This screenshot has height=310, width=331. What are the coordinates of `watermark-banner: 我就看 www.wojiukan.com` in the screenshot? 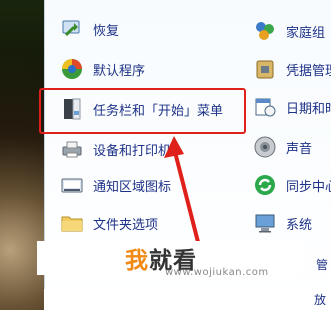 It's located at (170, 259).